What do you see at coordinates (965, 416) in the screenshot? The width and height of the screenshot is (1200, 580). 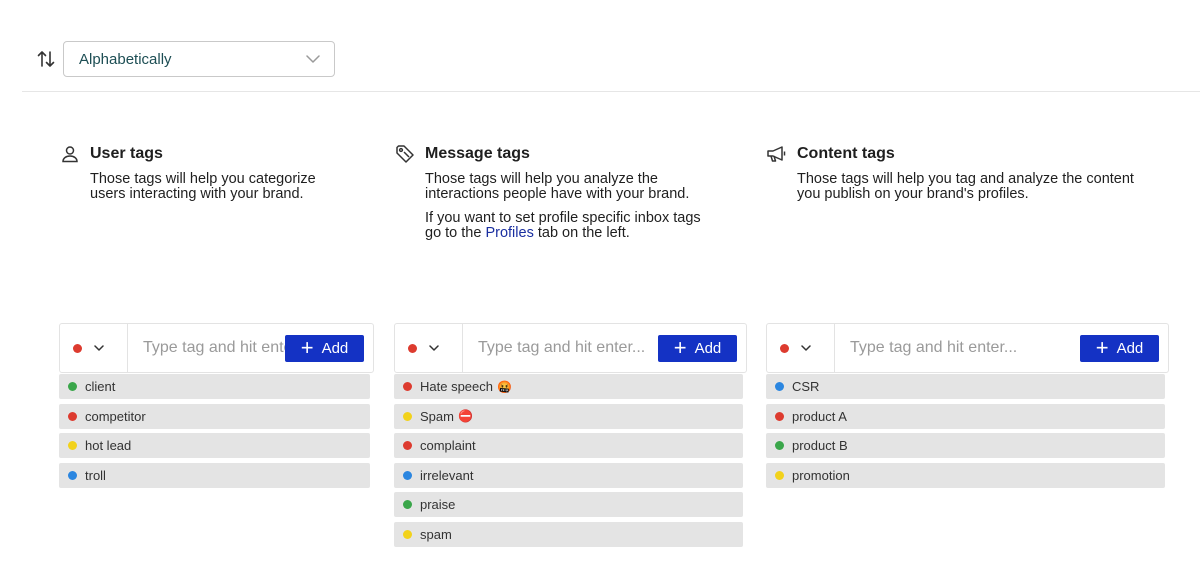 I see `tag-item: product A` at bounding box center [965, 416].